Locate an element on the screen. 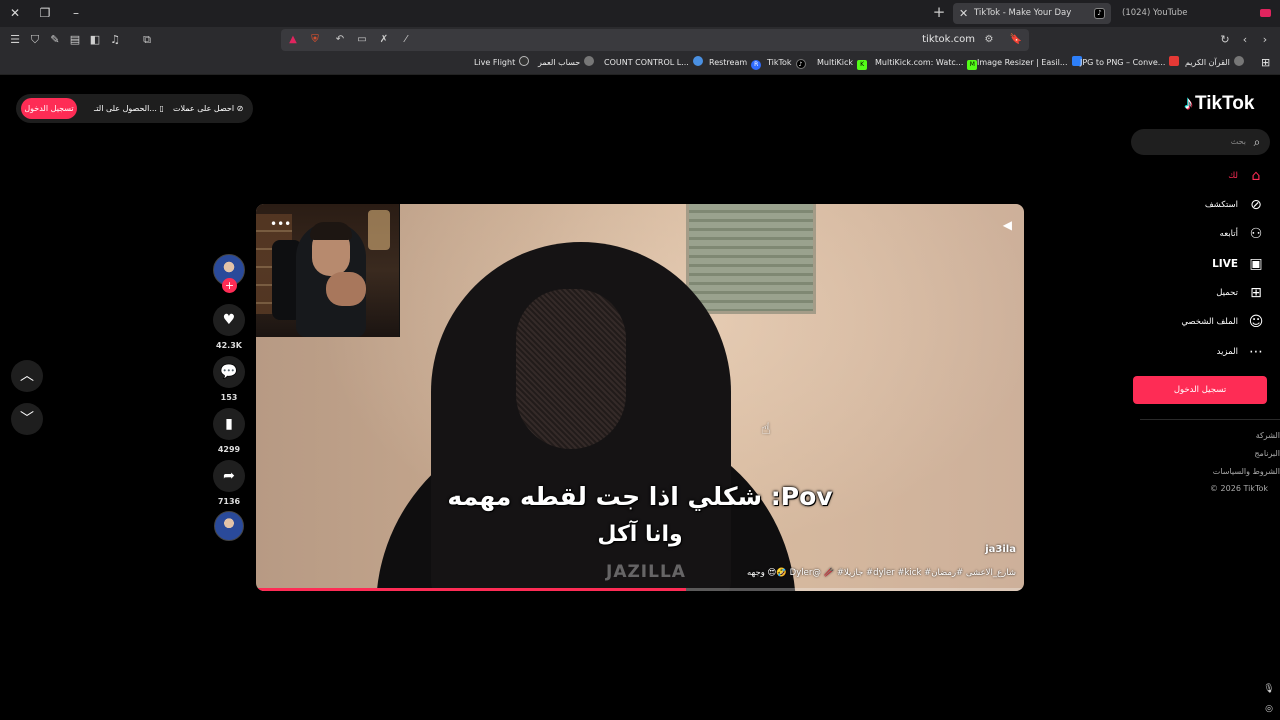  profile-icon: ☺ is located at coordinates (1256, 322).